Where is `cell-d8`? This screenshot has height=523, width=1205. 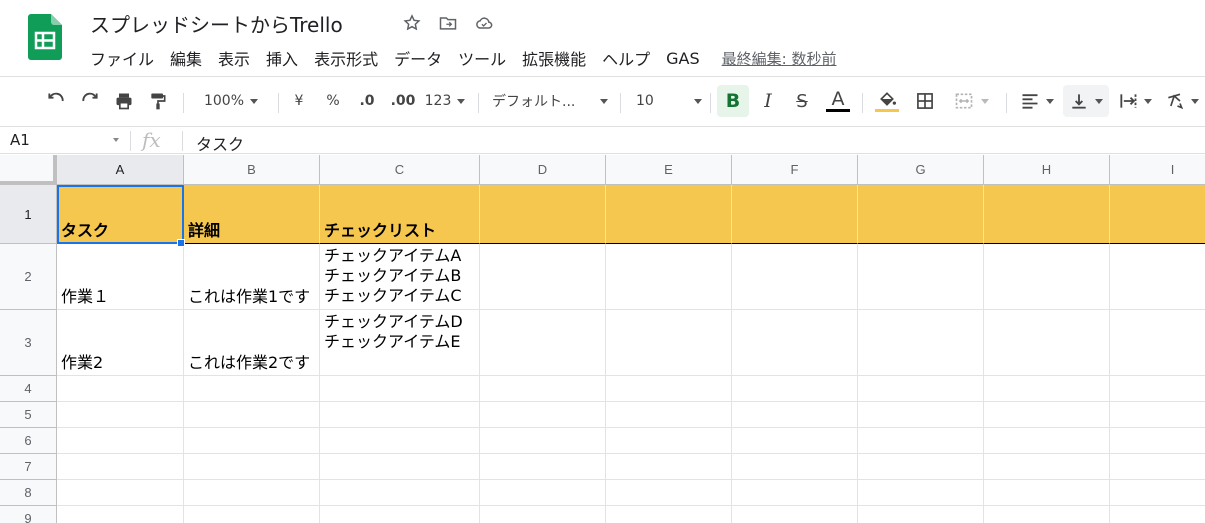 cell-d8 is located at coordinates (543, 493).